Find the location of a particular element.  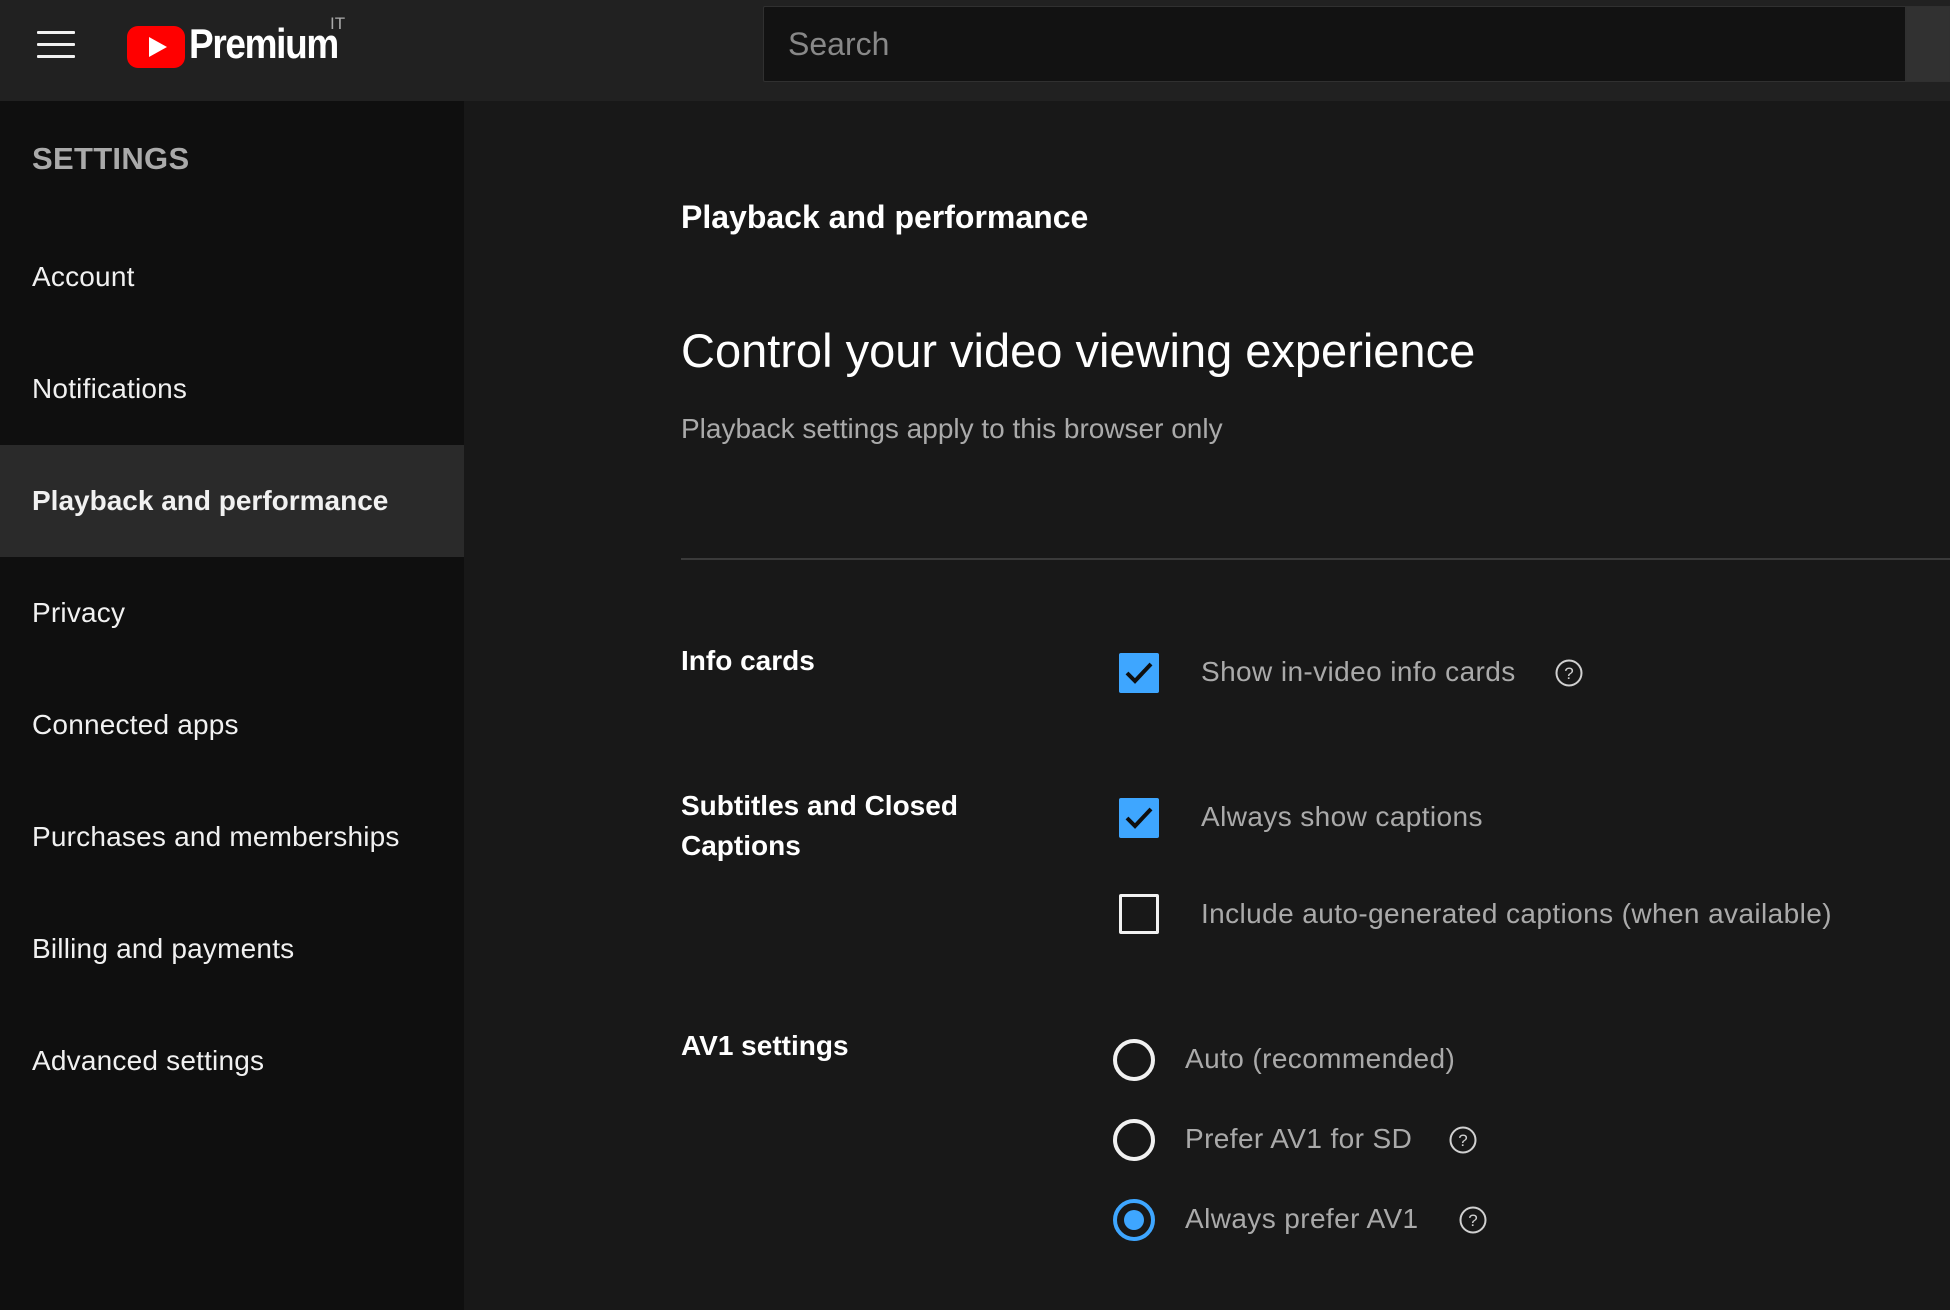

auto-generated-captions-checkbox is located at coordinates (1139, 914).